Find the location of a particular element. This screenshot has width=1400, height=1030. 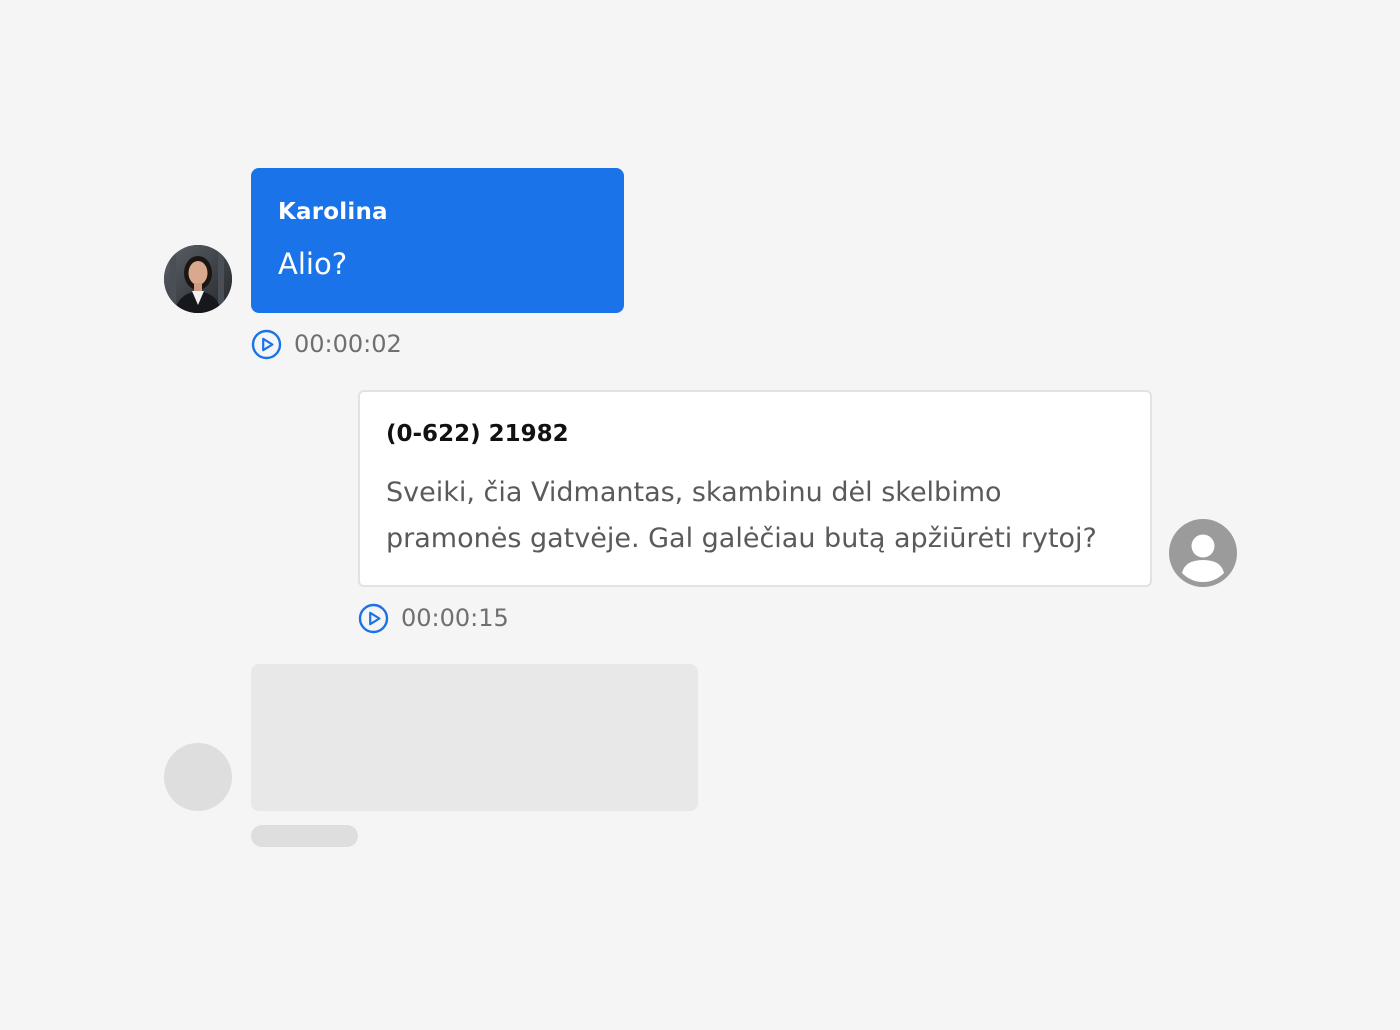

skeleton-avatar is located at coordinates (198, 777).